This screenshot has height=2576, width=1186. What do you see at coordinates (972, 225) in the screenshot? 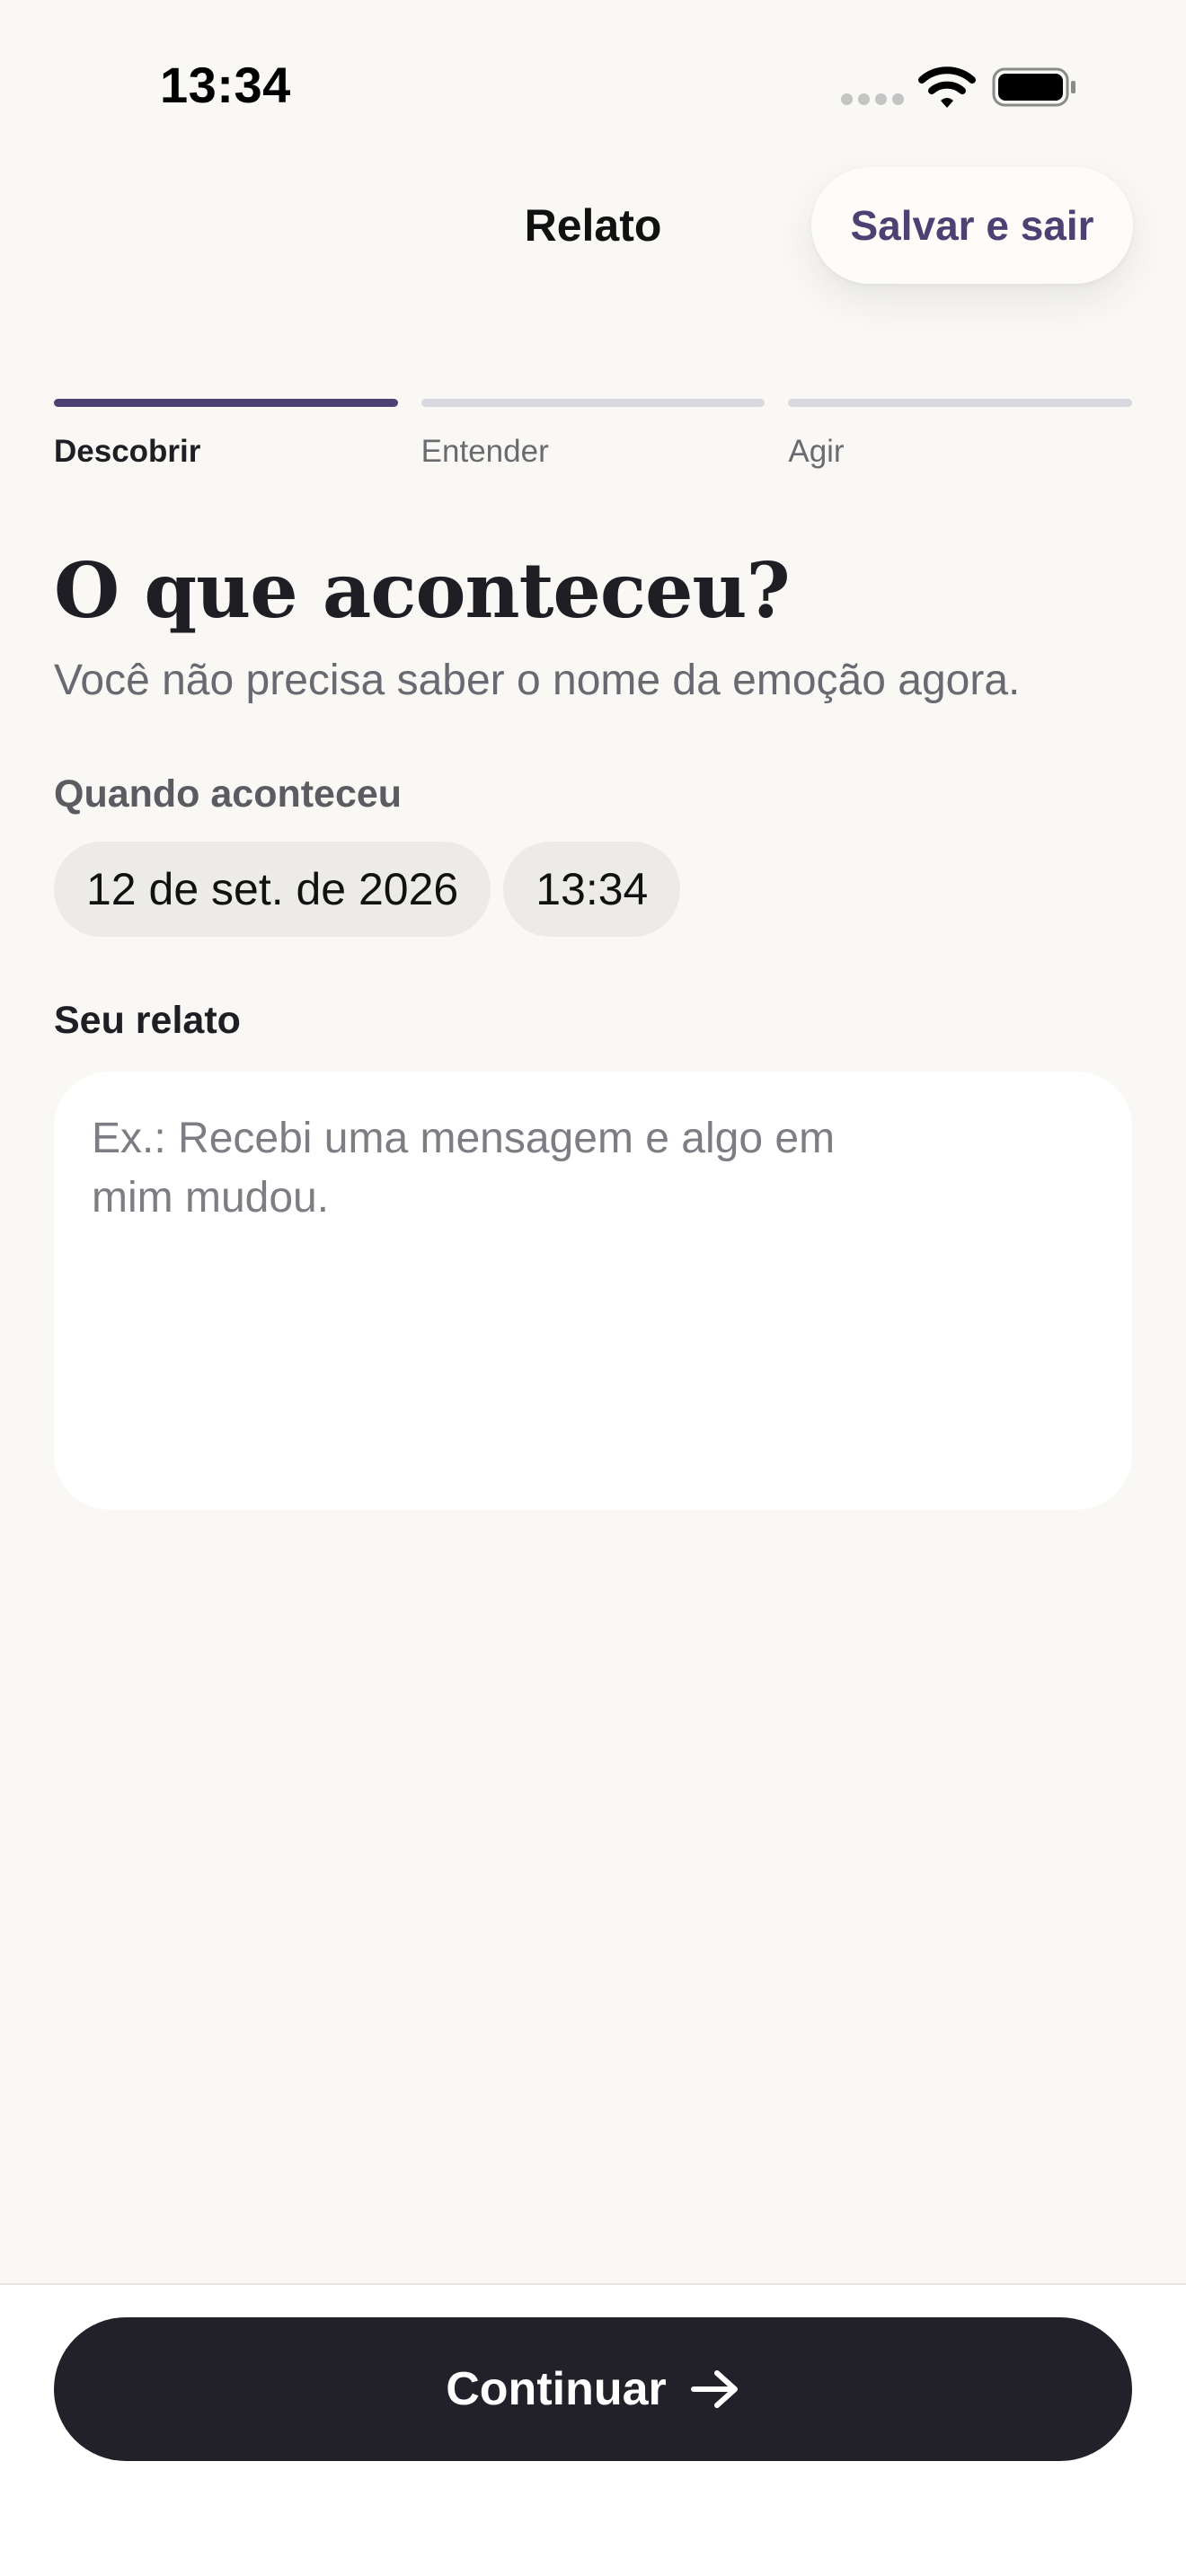
I see `save-and-exit-button: Salvar e sair` at bounding box center [972, 225].